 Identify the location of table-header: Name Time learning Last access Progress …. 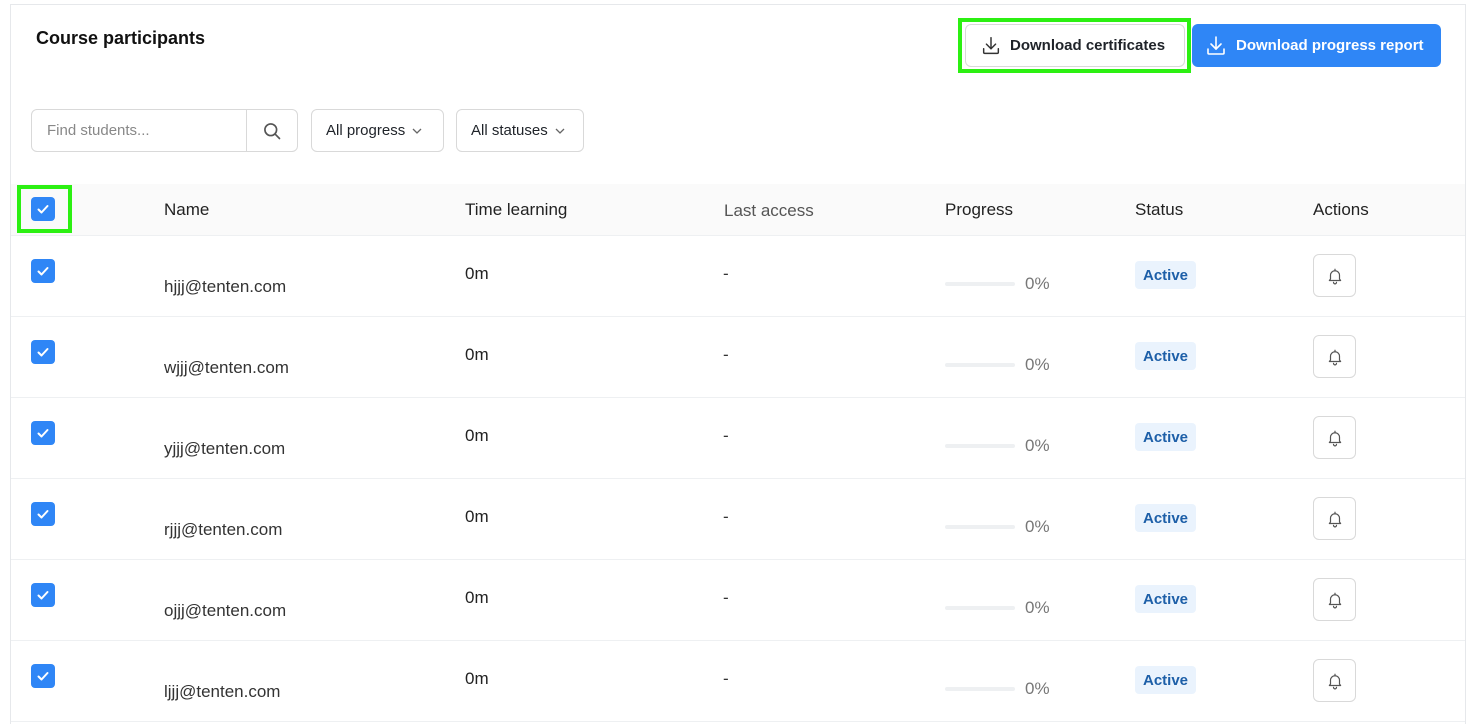
(738, 210).